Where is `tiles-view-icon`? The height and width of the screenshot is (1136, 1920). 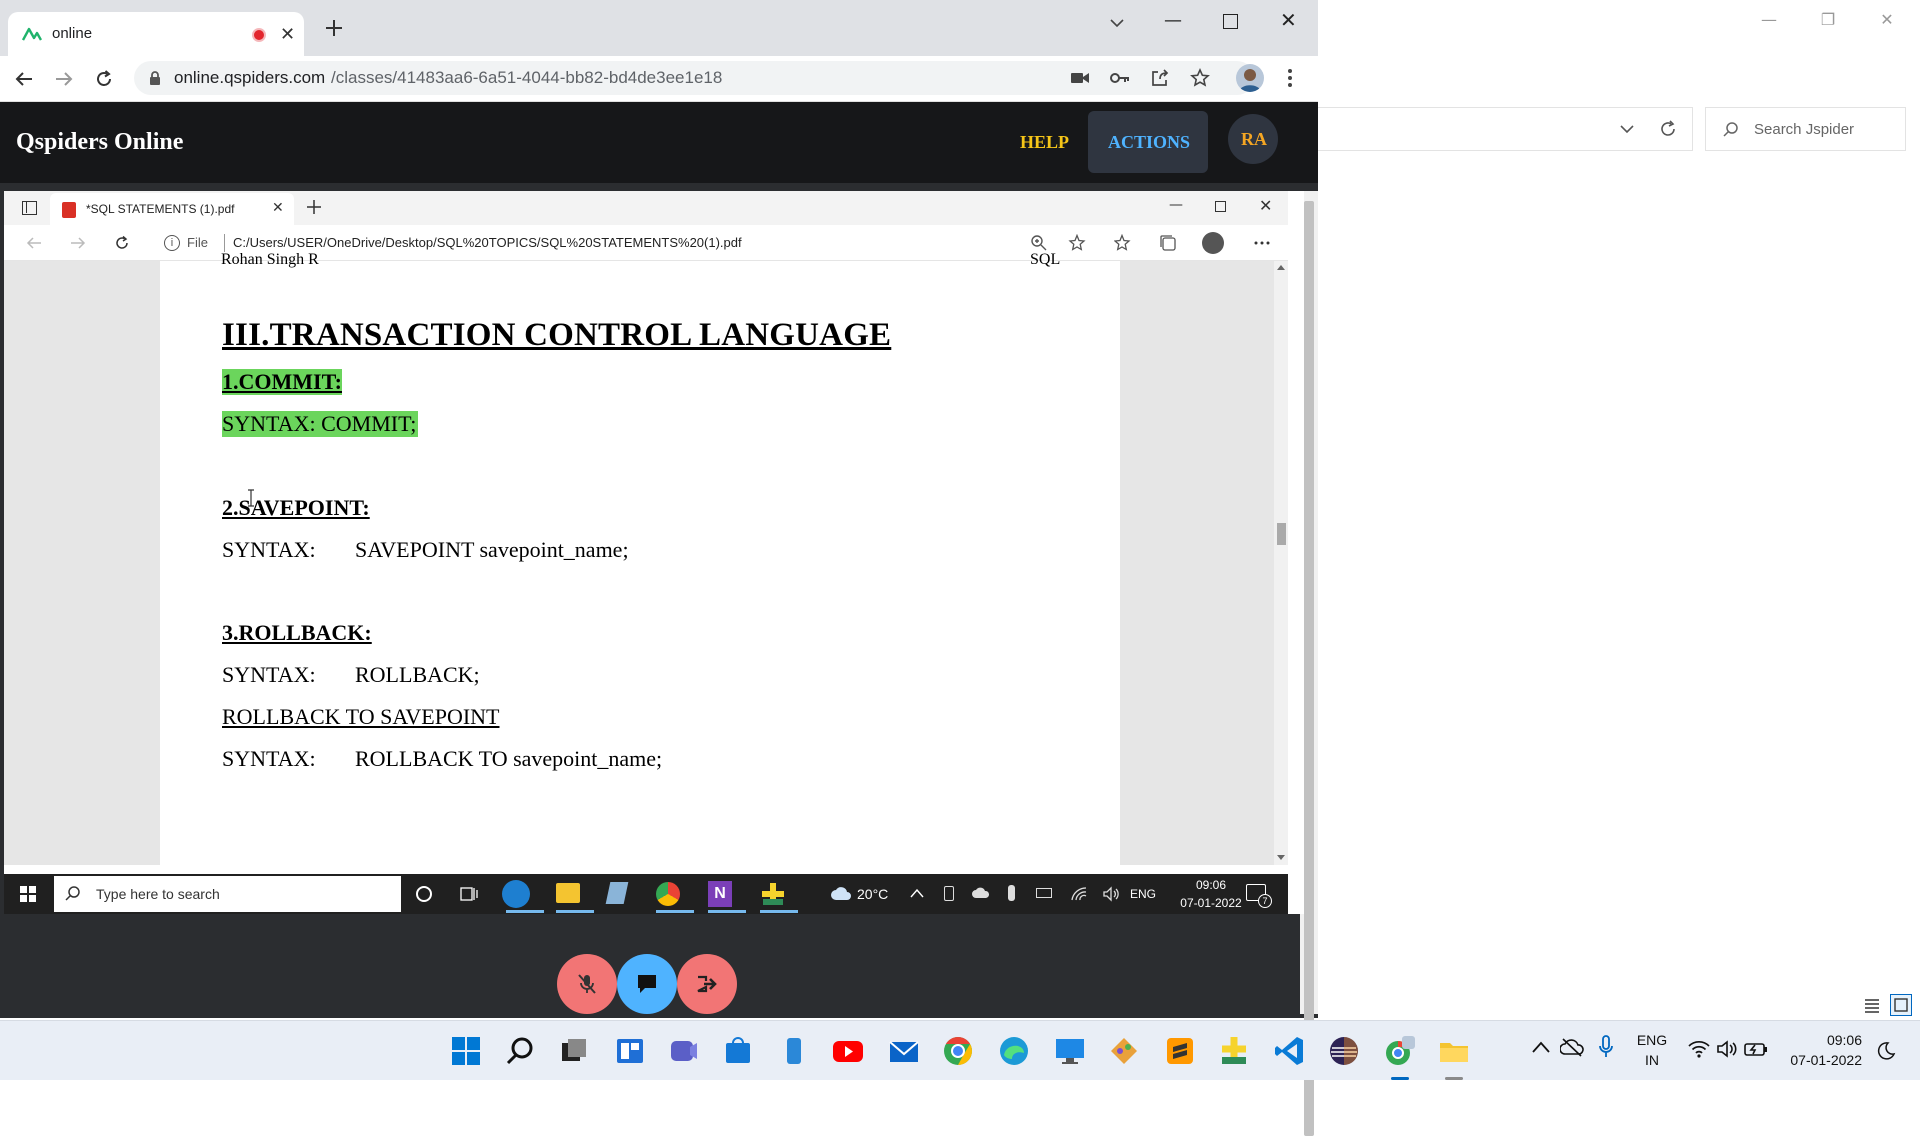
tiles-view-icon is located at coordinates (1901, 1005).